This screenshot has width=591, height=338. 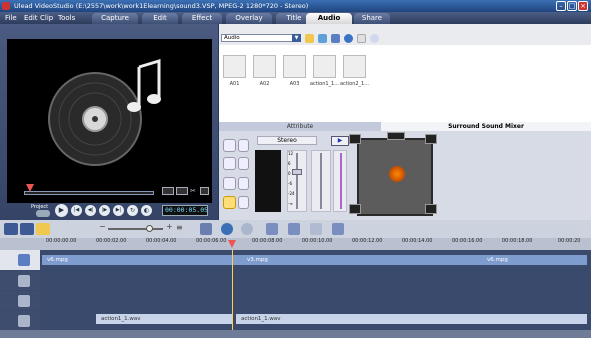 What do you see at coordinates (561, 6) in the screenshot?
I see `minimize-button: –` at bounding box center [561, 6].